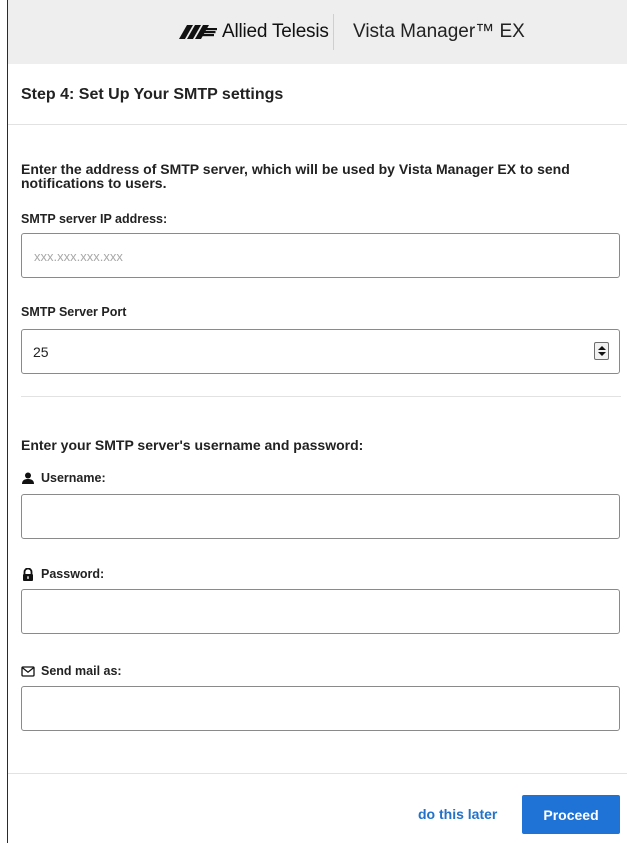 Image resolution: width=627 pixels, height=843 pixels. I want to click on brand-logo: Allied Telesis, so click(254, 31).